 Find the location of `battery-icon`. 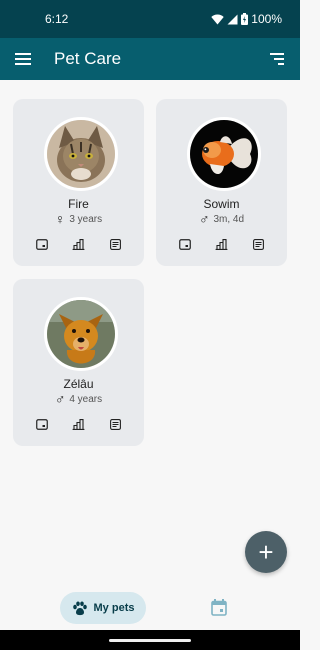

battery-icon is located at coordinates (245, 19).